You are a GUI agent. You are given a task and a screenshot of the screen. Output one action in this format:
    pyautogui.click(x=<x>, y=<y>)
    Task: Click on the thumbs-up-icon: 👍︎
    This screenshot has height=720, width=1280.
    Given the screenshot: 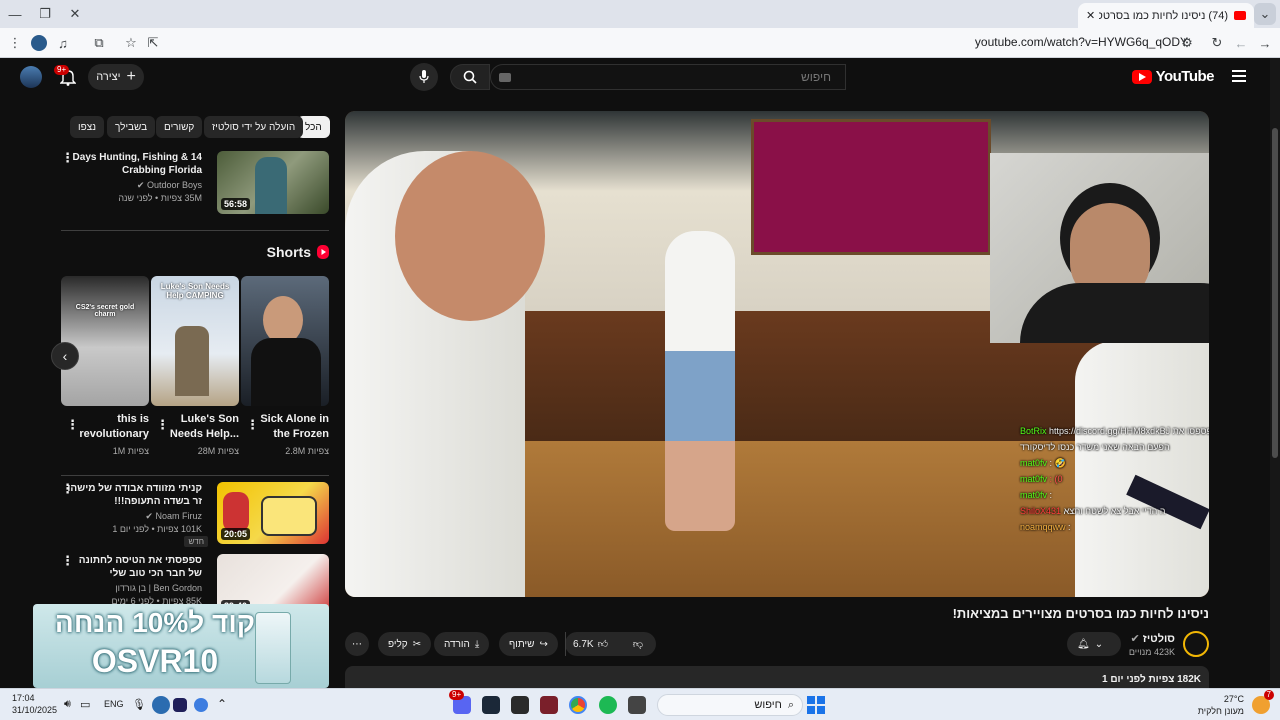 What is the action you would take?
    pyautogui.click(x=603, y=644)
    